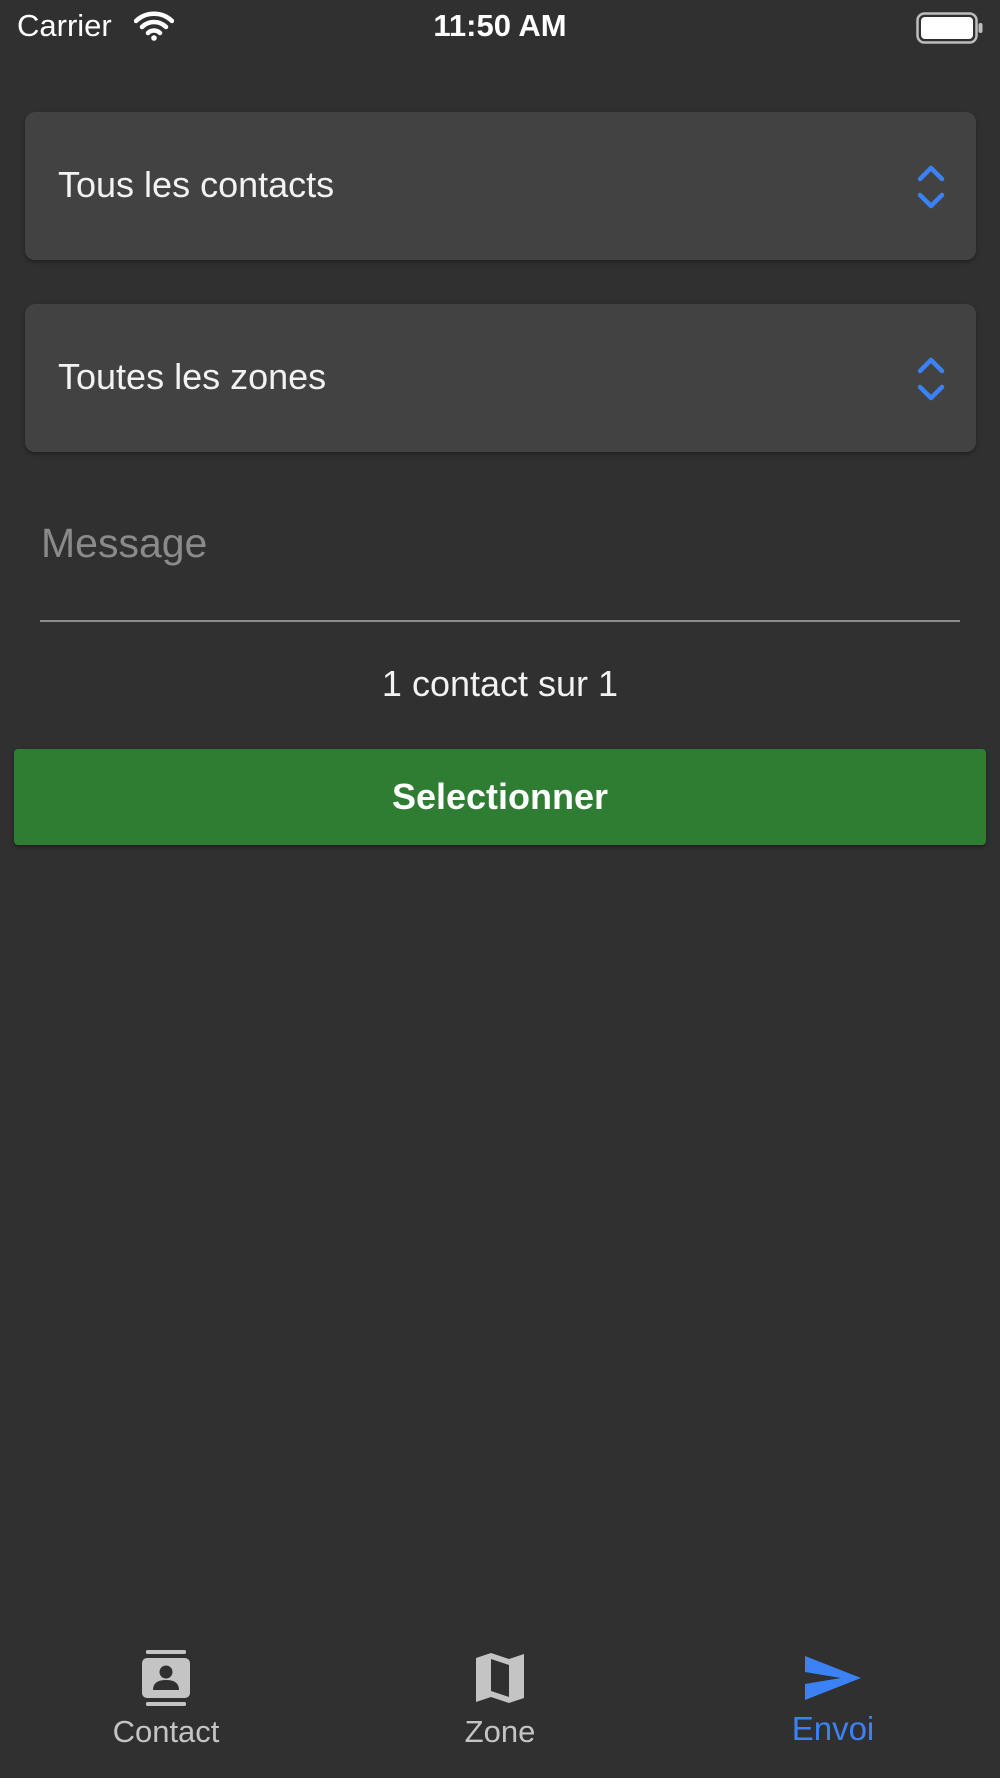  Describe the element at coordinates (500, 1731) in the screenshot. I see `tab-zone-label: Zone` at that location.